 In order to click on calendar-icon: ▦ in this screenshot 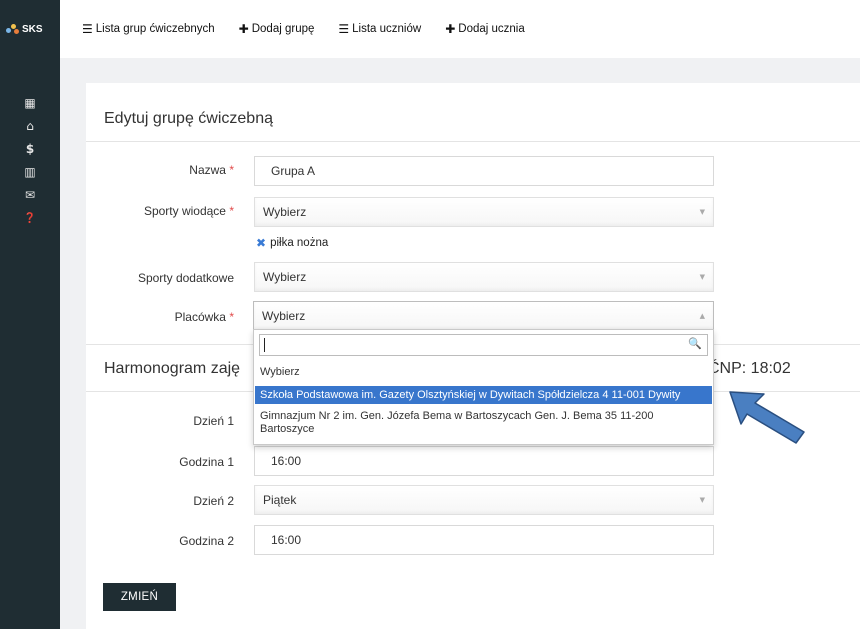, I will do `click(30, 103)`.